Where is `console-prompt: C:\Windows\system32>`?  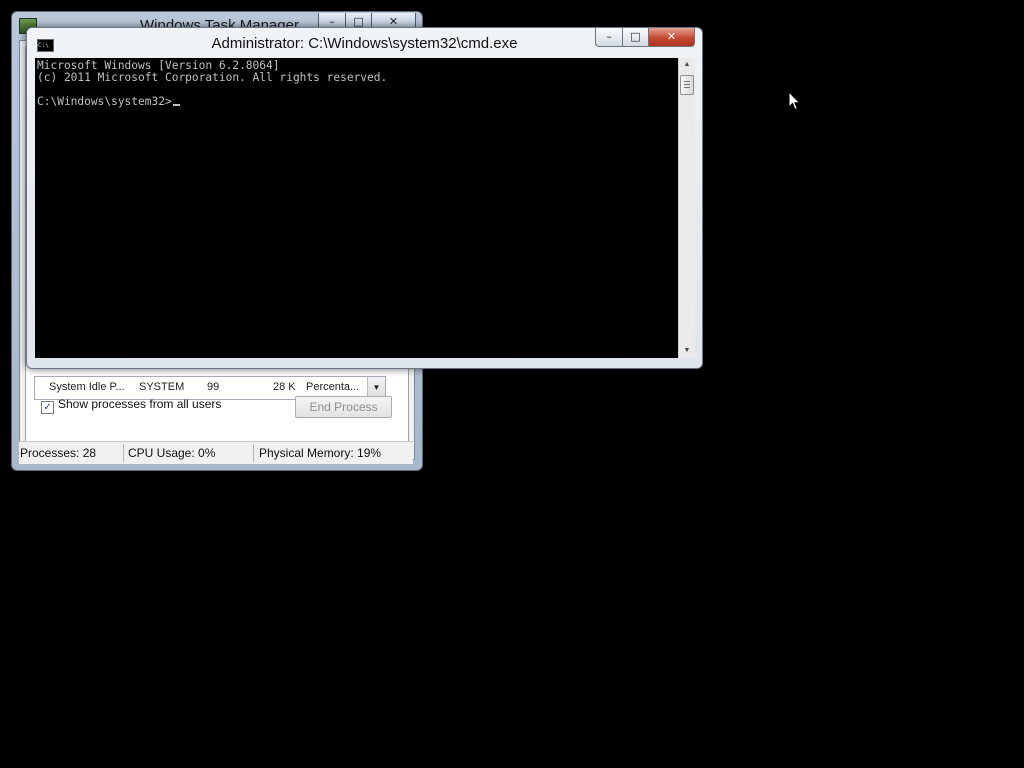 console-prompt: C:\Windows\system32> is located at coordinates (104, 101).